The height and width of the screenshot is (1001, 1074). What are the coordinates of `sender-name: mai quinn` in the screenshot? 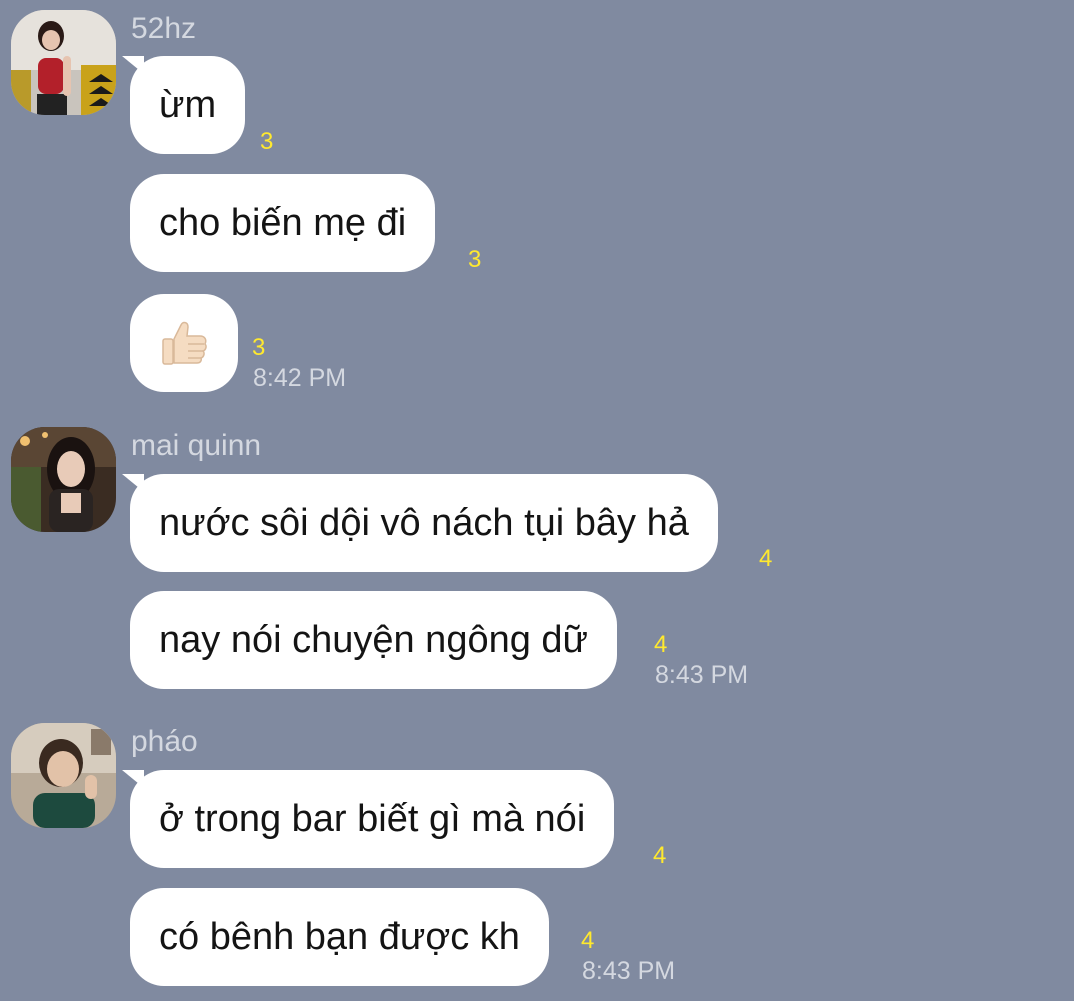 It's located at (196, 445).